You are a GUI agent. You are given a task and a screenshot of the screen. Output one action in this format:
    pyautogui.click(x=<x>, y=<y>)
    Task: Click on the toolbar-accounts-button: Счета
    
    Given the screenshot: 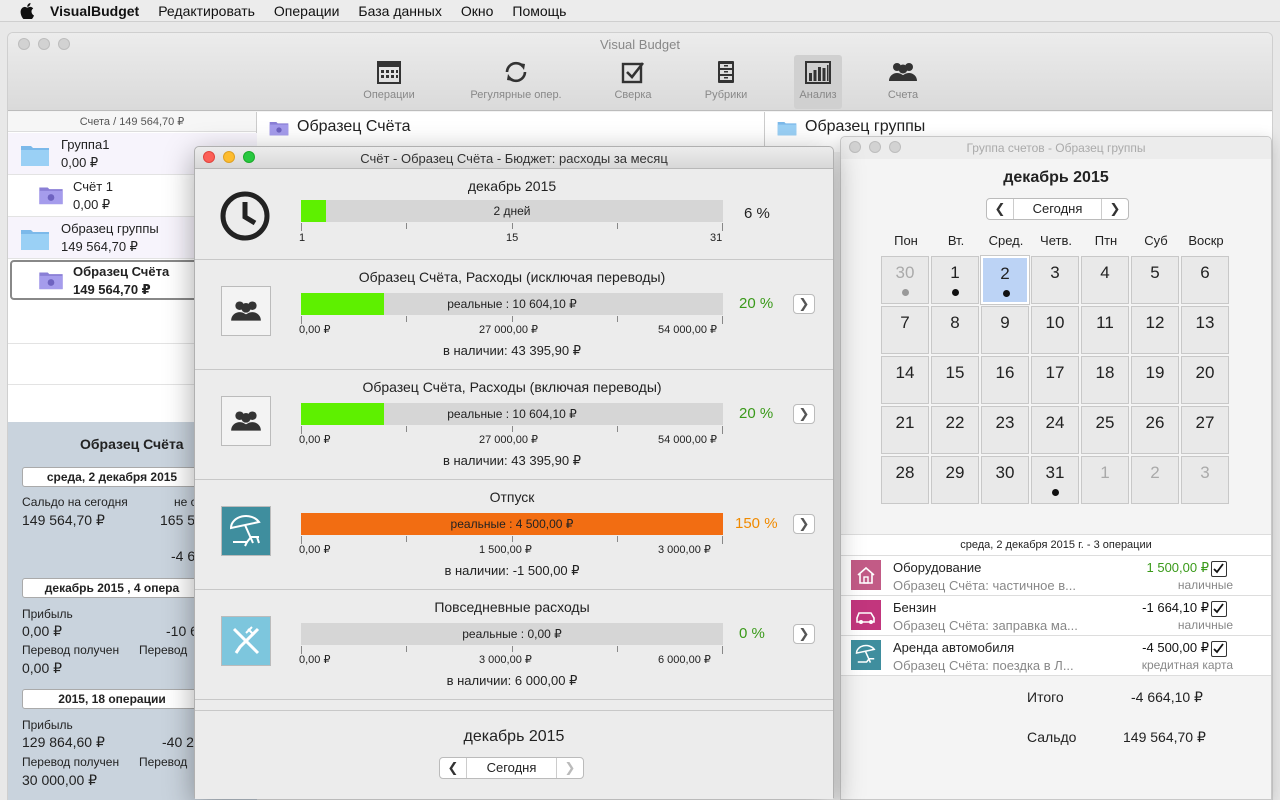 What is the action you would take?
    pyautogui.click(x=903, y=78)
    